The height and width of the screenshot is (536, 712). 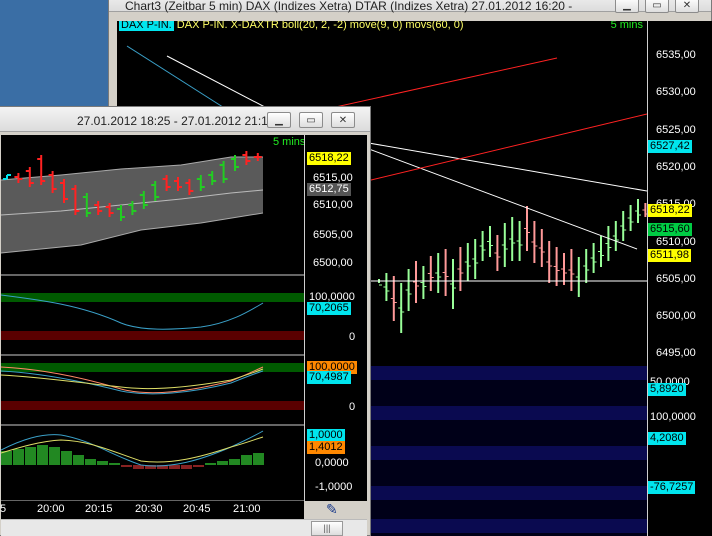 What do you see at coordinates (670, 229) in the screenshot?
I see `back-price-label: 6515,60` at bounding box center [670, 229].